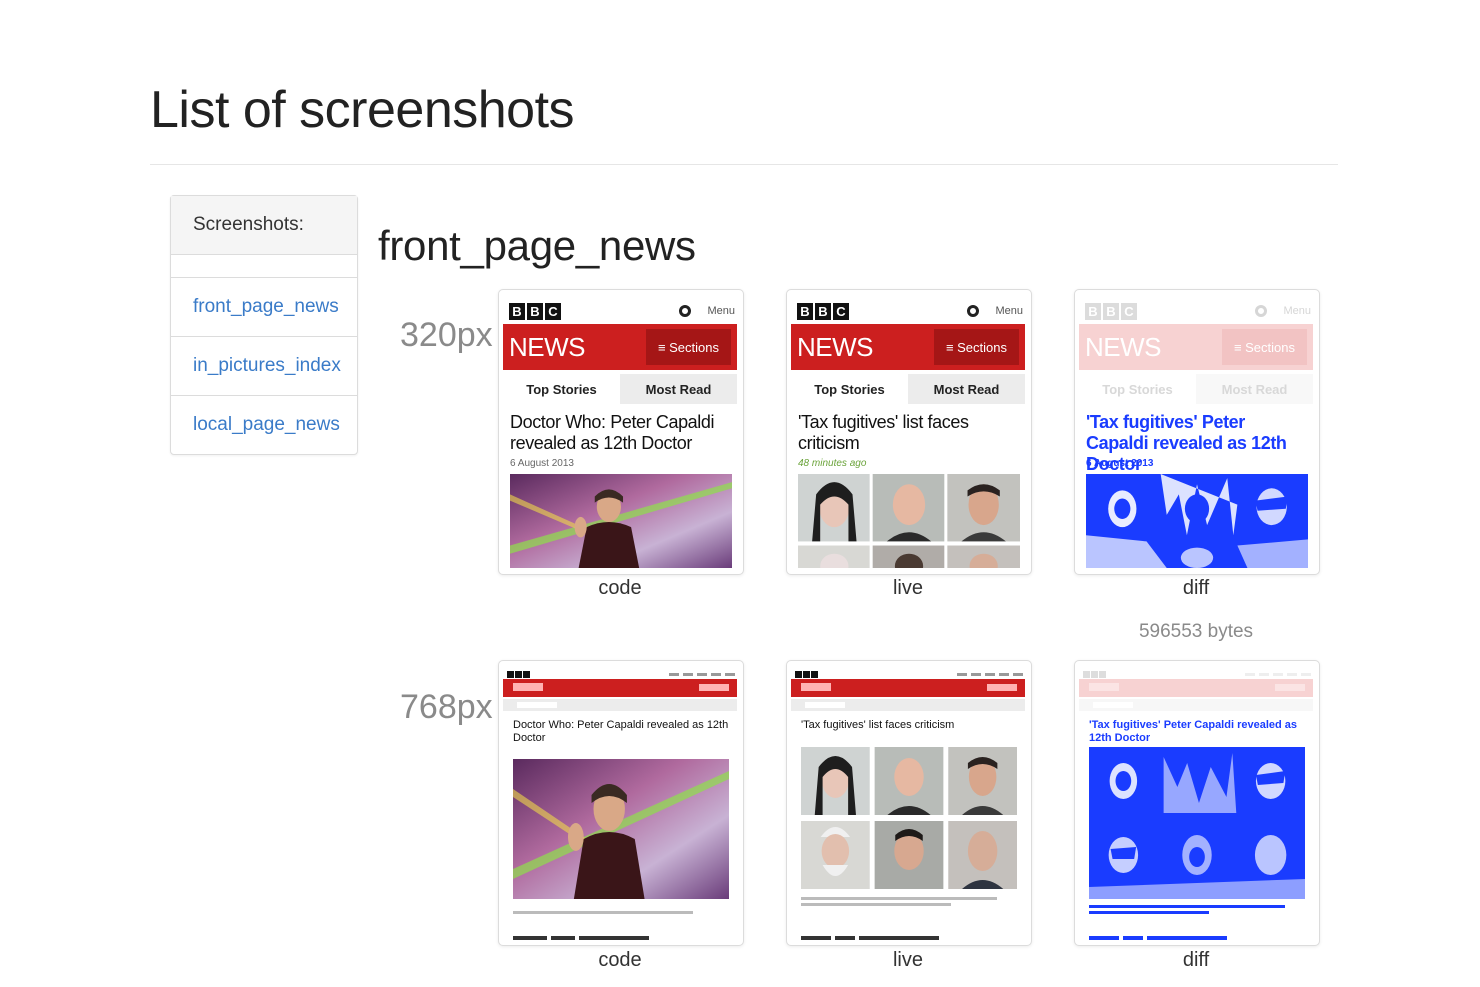 Image resolution: width=1480 pixels, height=987 pixels. What do you see at coordinates (362, 110) in the screenshot?
I see `page-title: List of screenshots` at bounding box center [362, 110].